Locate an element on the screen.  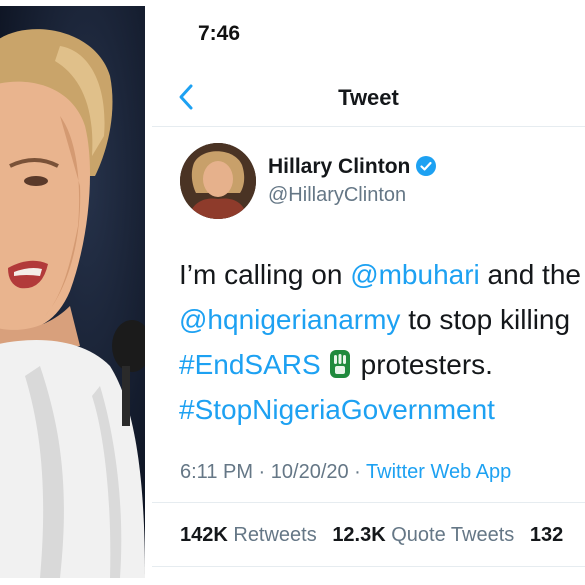
display-name: Hillary Clinton is located at coordinates (352, 167).